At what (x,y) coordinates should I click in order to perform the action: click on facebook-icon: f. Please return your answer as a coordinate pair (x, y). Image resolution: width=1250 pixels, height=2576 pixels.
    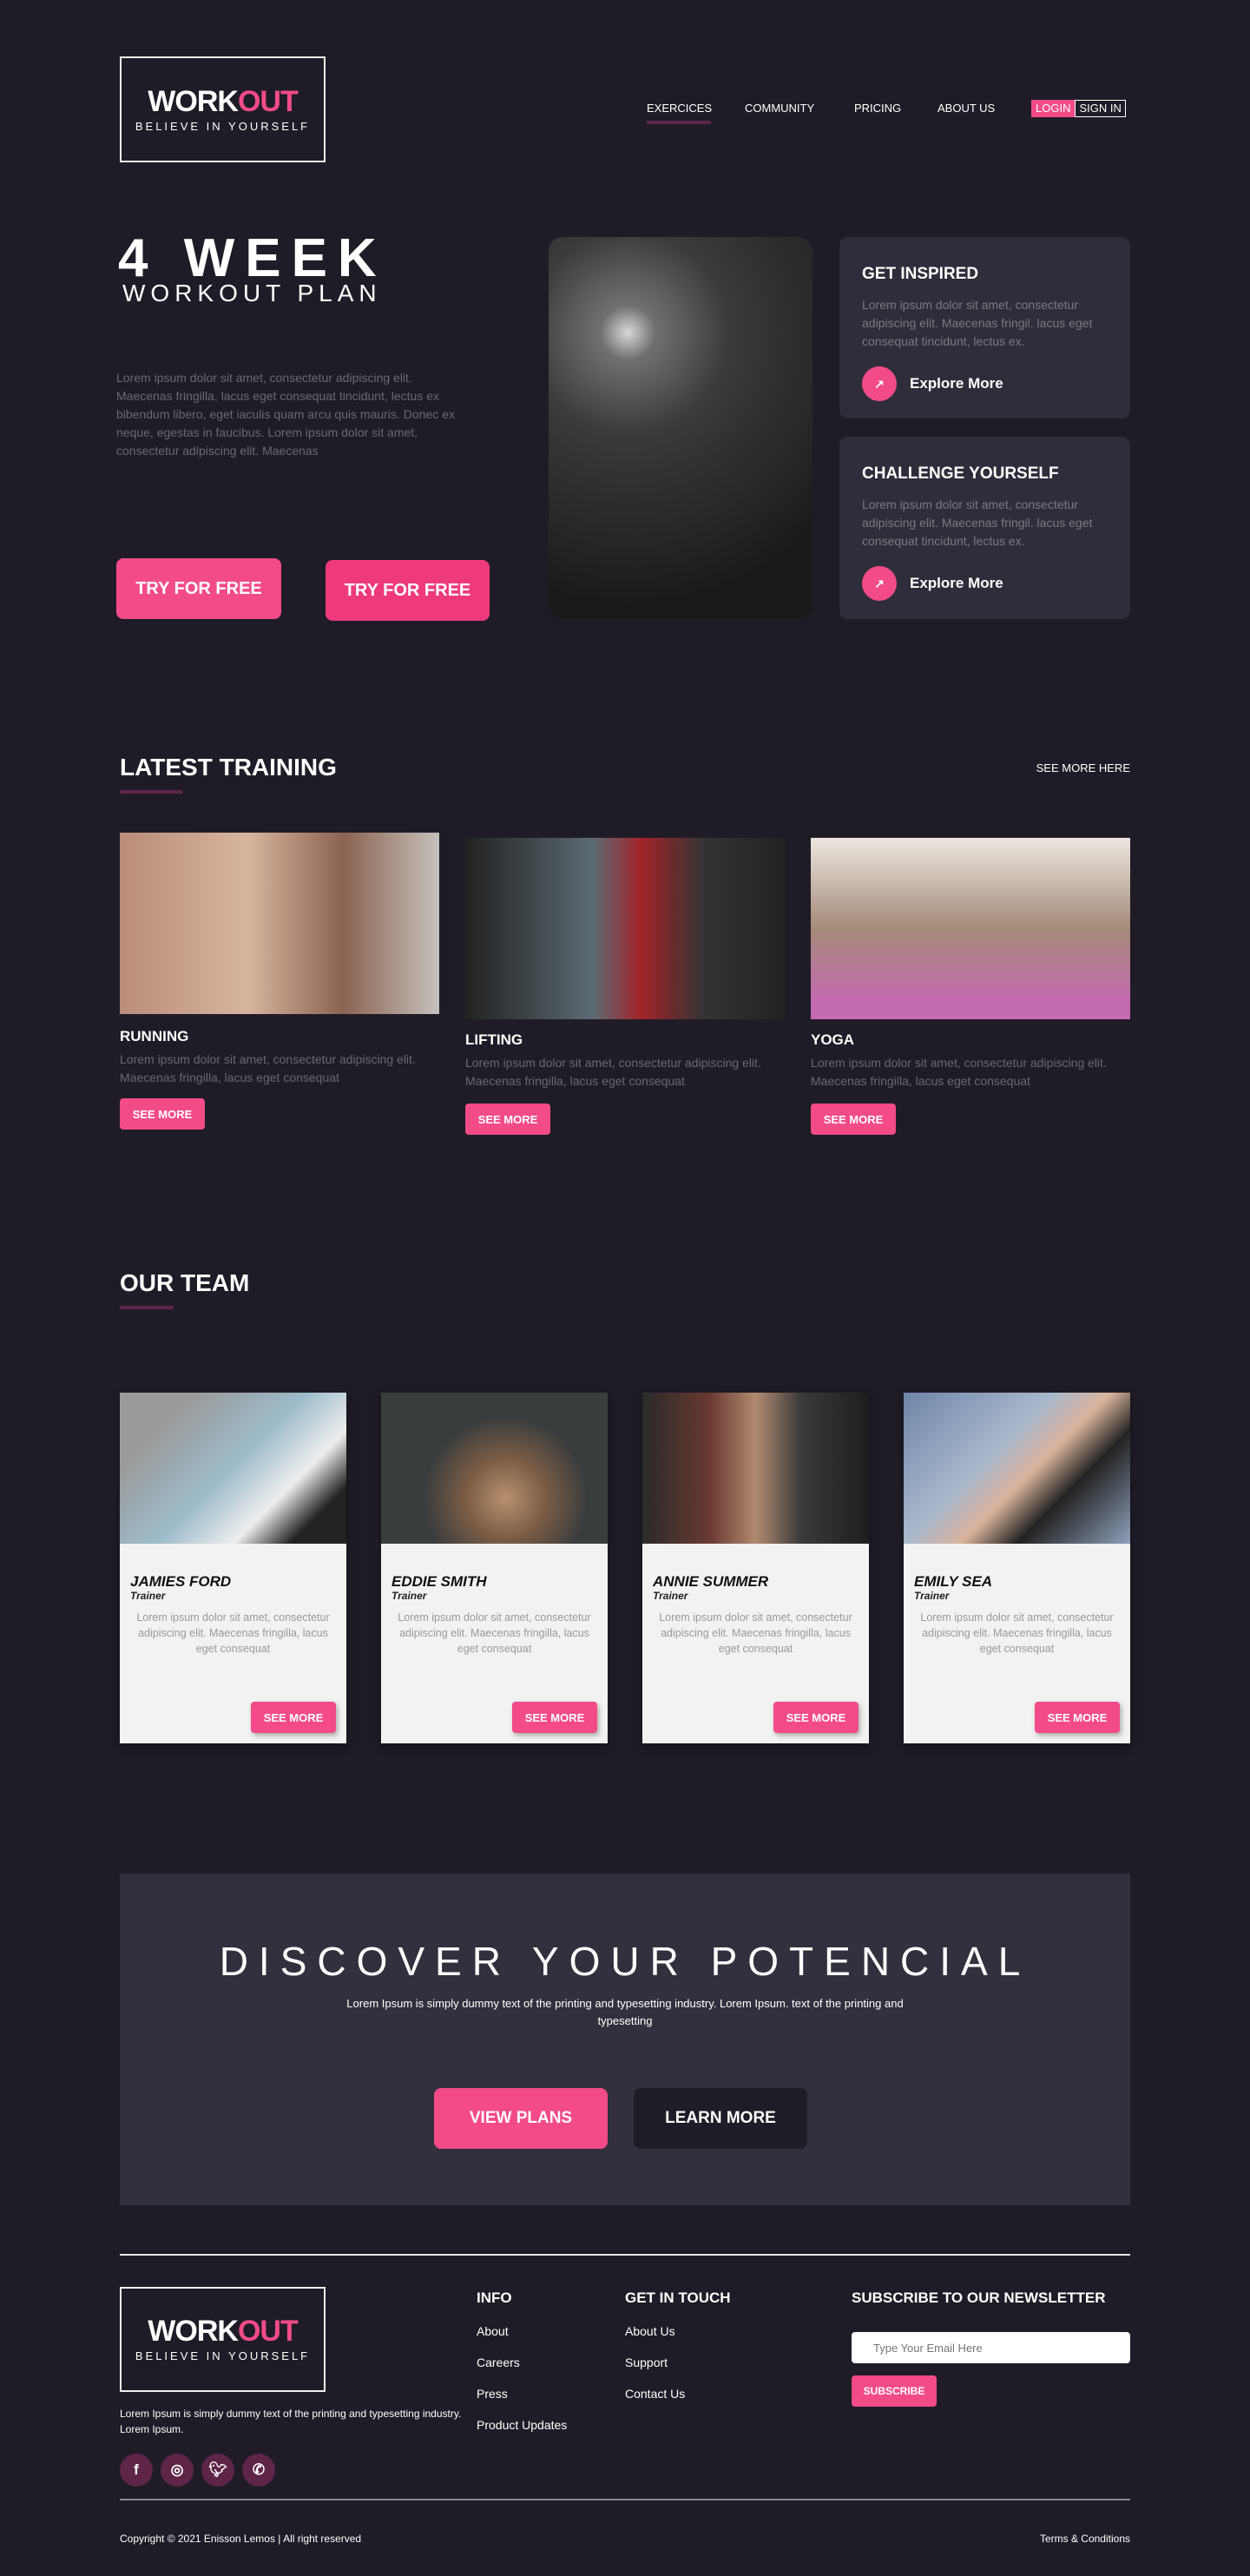
    Looking at the image, I should click on (136, 2470).